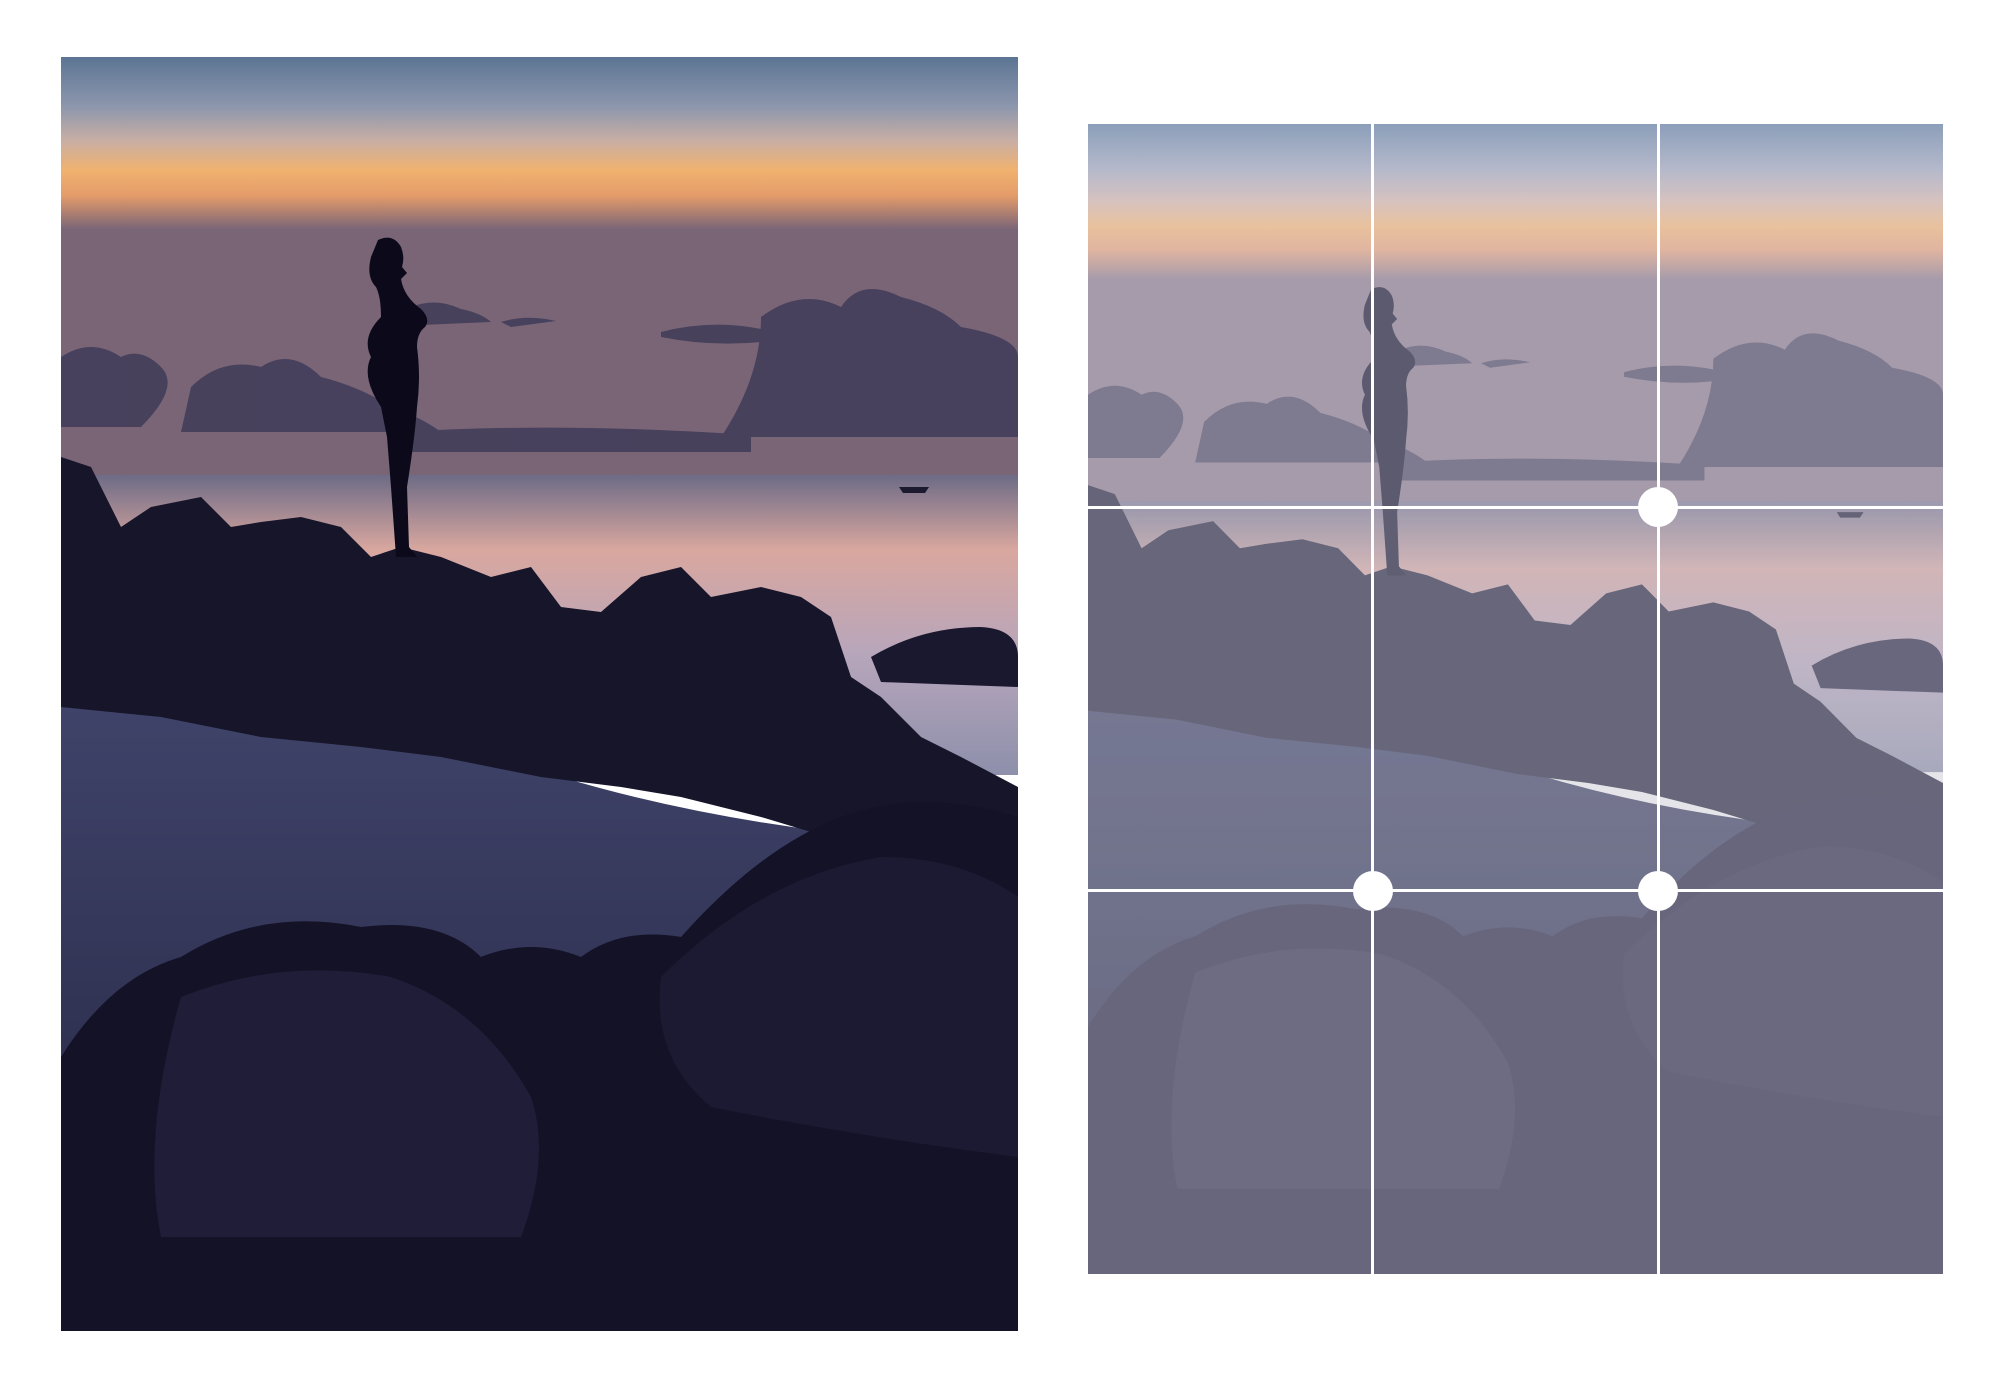 The image size is (2000, 1388). What do you see at coordinates (1658, 890) in the screenshot?
I see `intersection-point-bottom-right` at bounding box center [1658, 890].